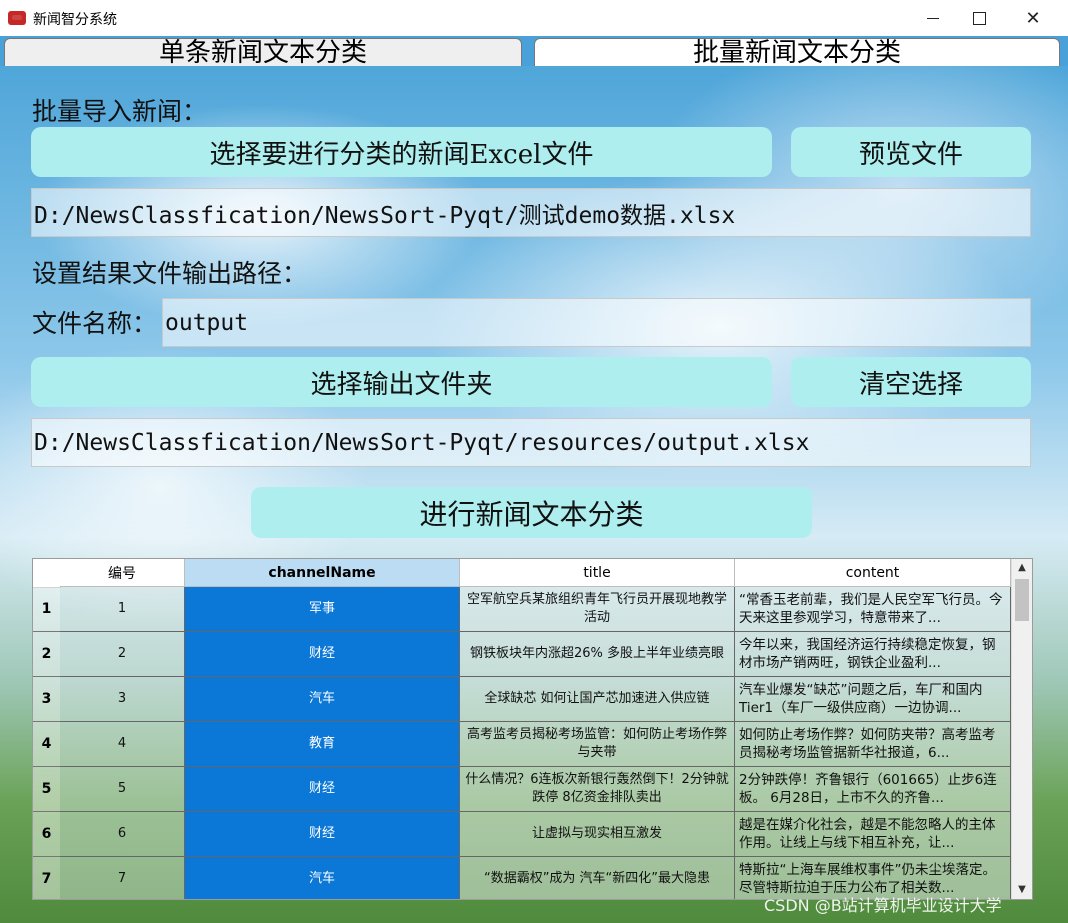 The width and height of the screenshot is (1068, 923). Describe the element at coordinates (597, 789) in the screenshot. I see `cell-title: 什么情况？6连板次新银行轰然倒下！2分钟就跌停 8亿资金排队卖出` at that location.